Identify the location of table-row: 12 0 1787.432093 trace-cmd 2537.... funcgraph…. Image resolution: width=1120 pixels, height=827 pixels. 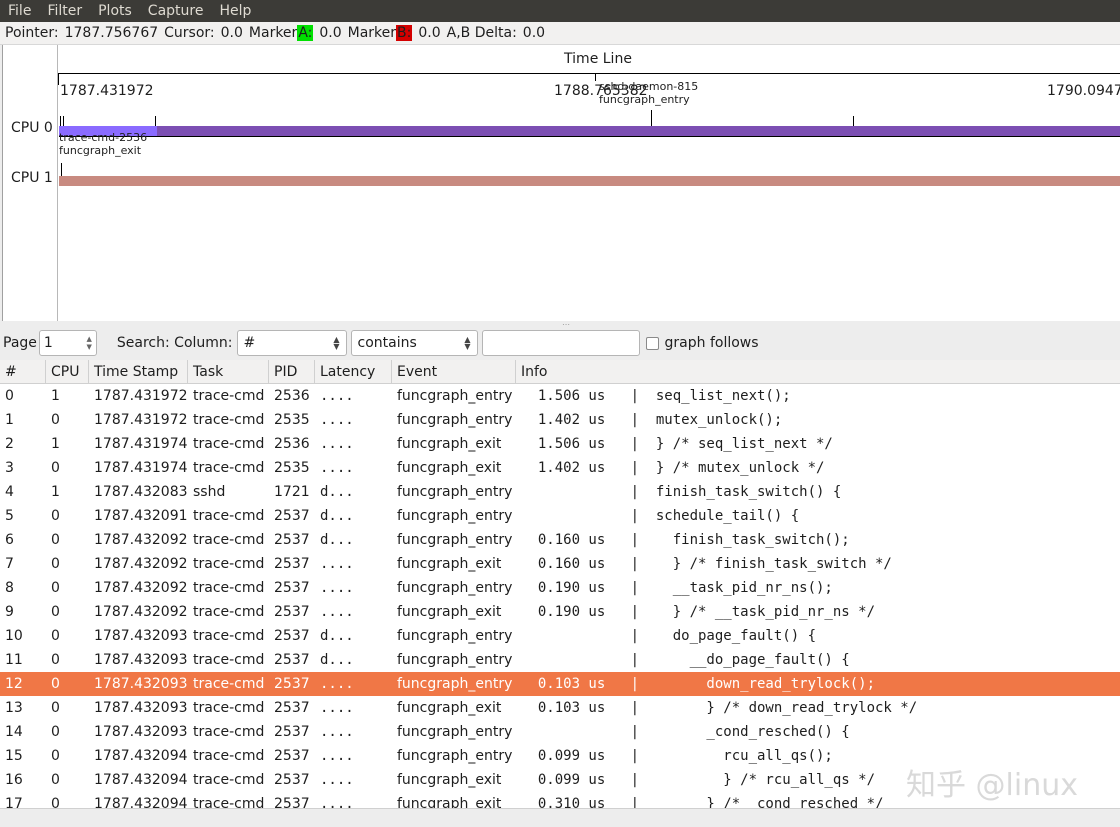
(560, 684).